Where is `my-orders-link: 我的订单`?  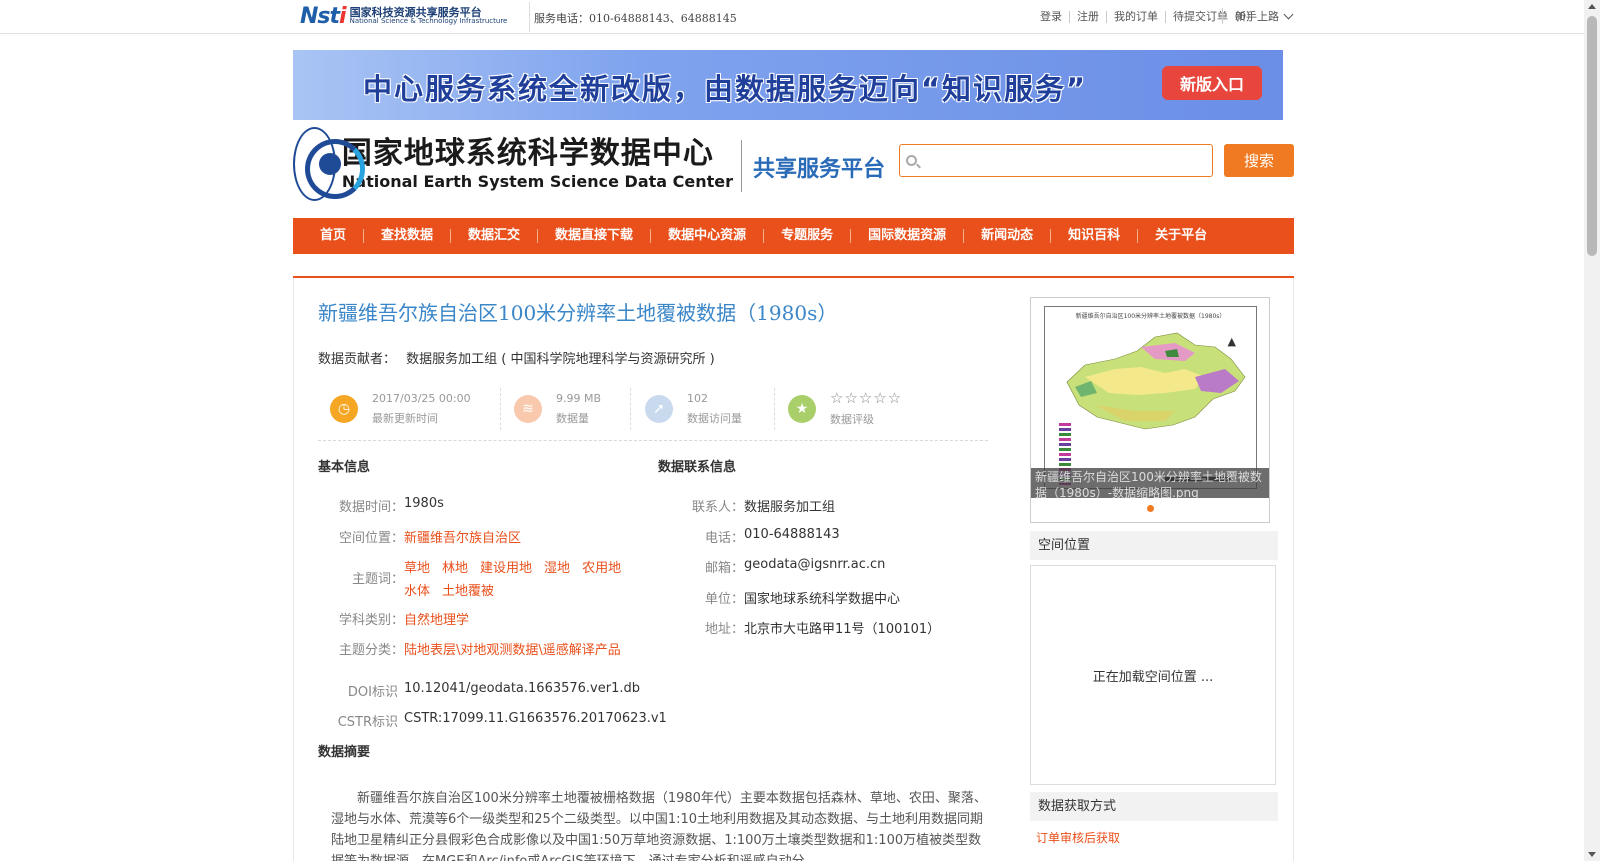
my-orders-link: 我的订单 is located at coordinates (1135, 17).